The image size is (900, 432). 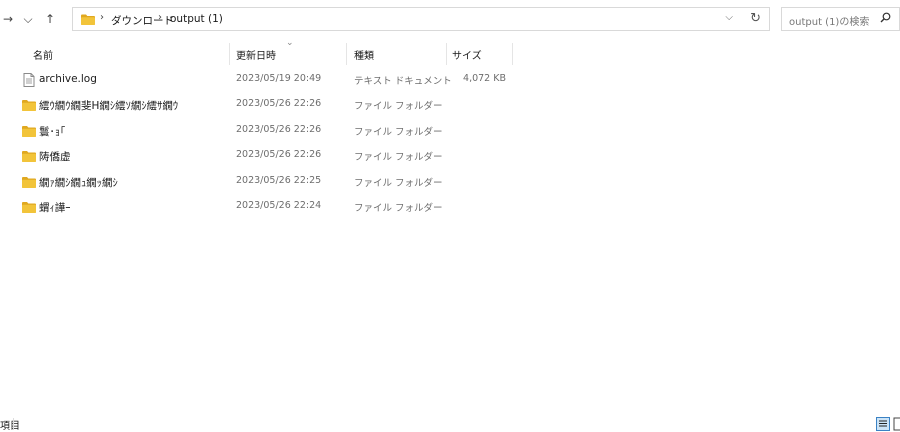 I want to click on file-name: 鬟･ｮ｢, so click(x=52, y=131).